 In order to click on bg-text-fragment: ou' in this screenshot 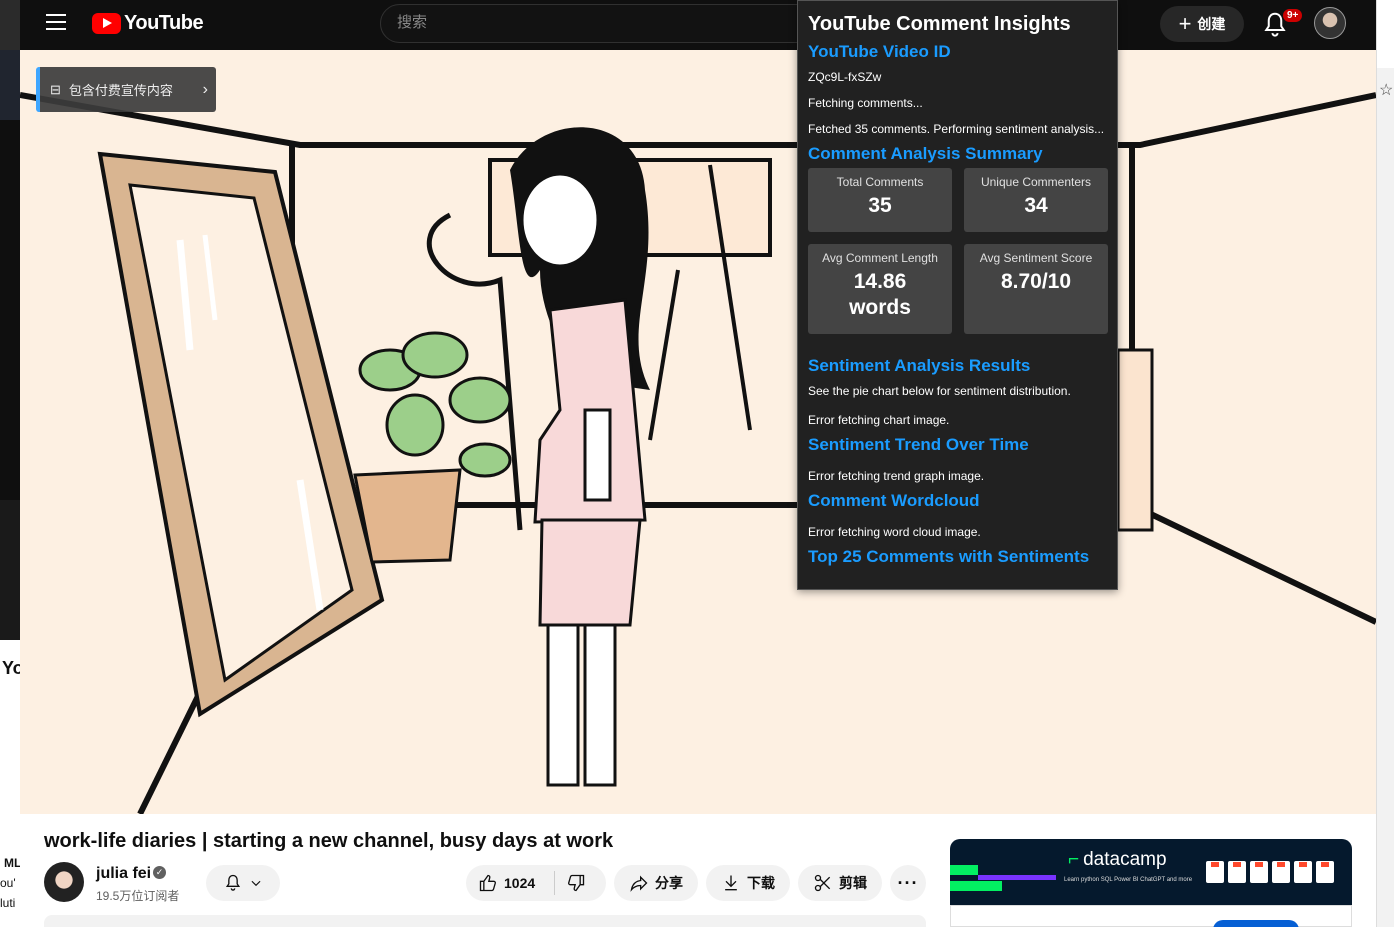, I will do `click(8, 883)`.